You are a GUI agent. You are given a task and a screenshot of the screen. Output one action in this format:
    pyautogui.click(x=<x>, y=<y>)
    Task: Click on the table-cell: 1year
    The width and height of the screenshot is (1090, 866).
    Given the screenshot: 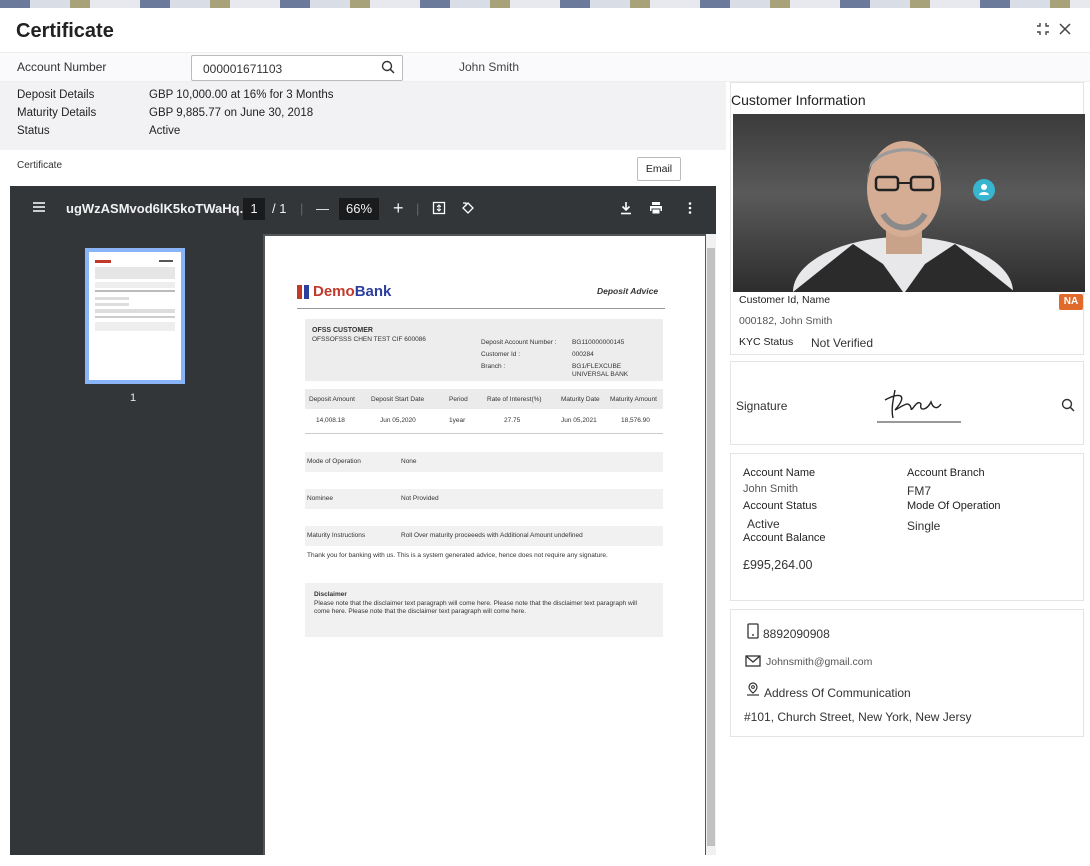 What is the action you would take?
    pyautogui.click(x=457, y=420)
    